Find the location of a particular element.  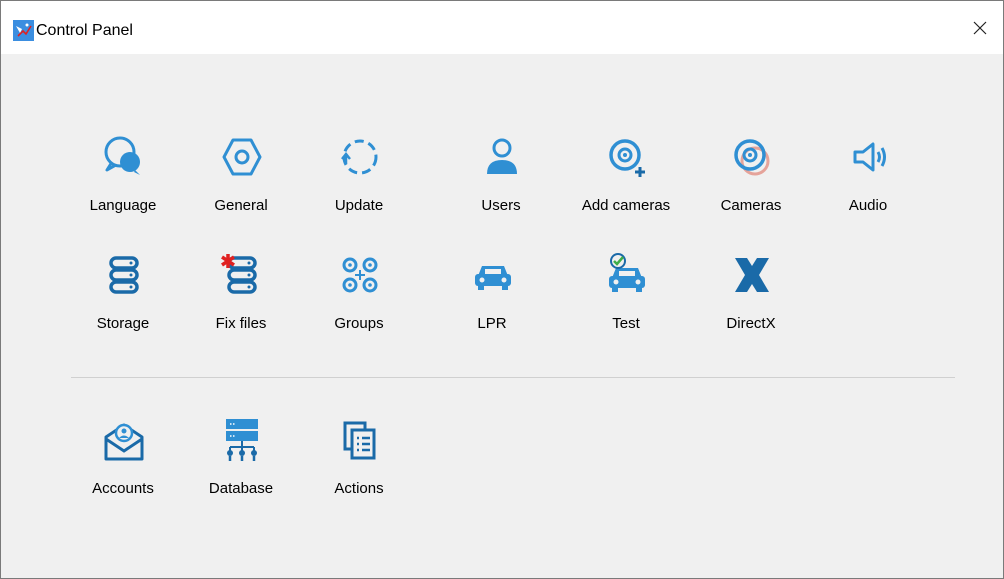

tile-accounts: Accounts is located at coordinates (123, 461).